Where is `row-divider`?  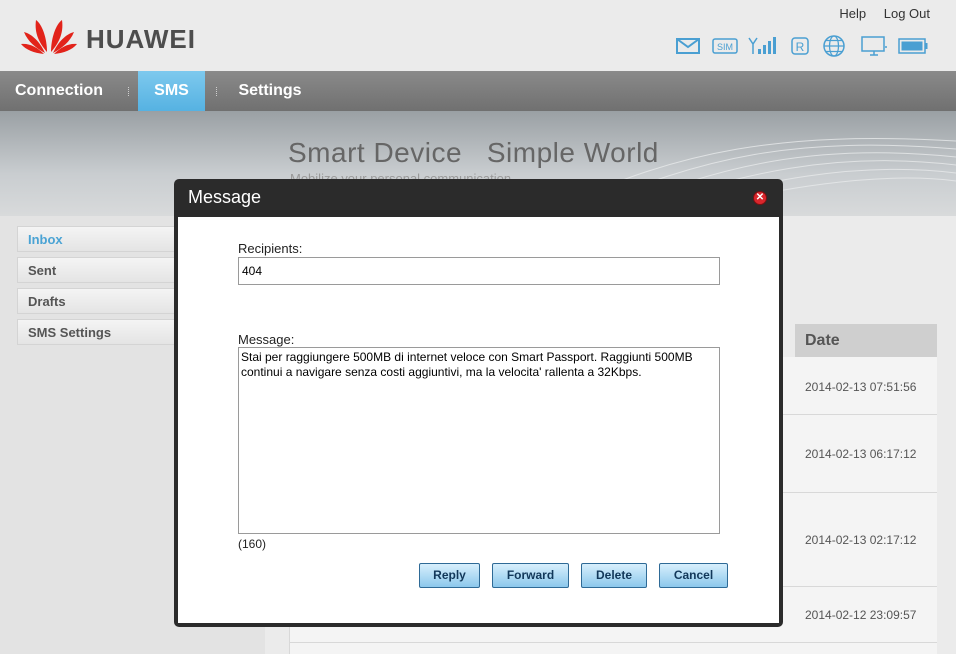 row-divider is located at coordinates (613, 642).